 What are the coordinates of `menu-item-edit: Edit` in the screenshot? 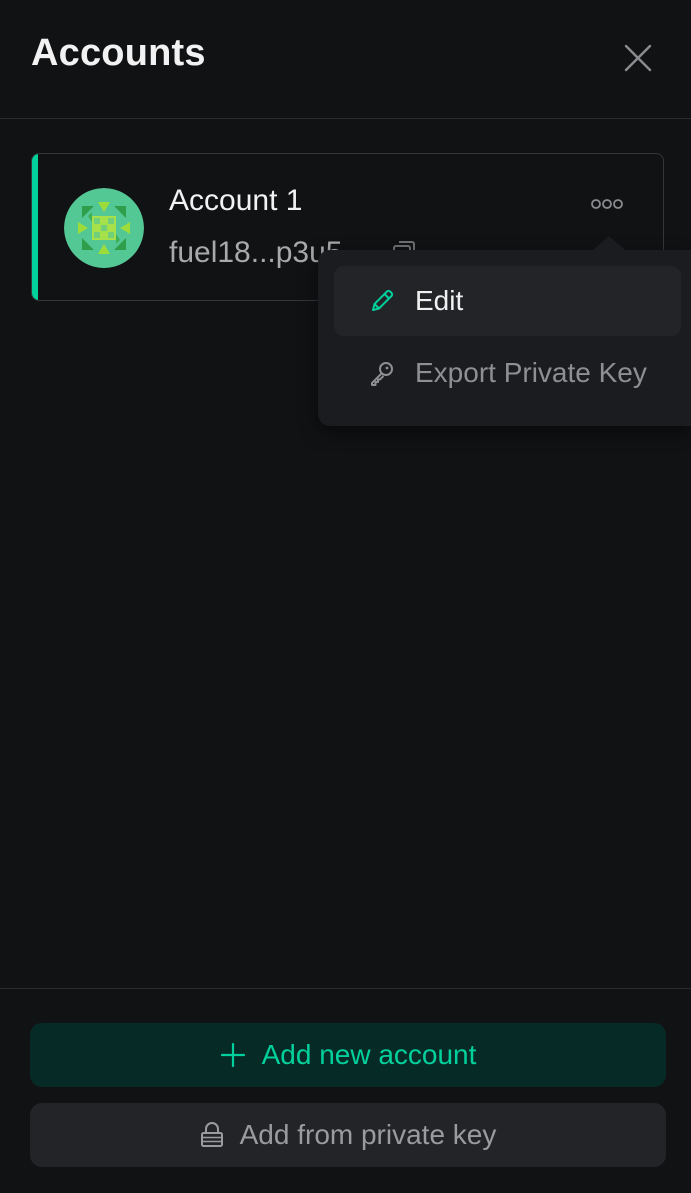 It's located at (507, 301).